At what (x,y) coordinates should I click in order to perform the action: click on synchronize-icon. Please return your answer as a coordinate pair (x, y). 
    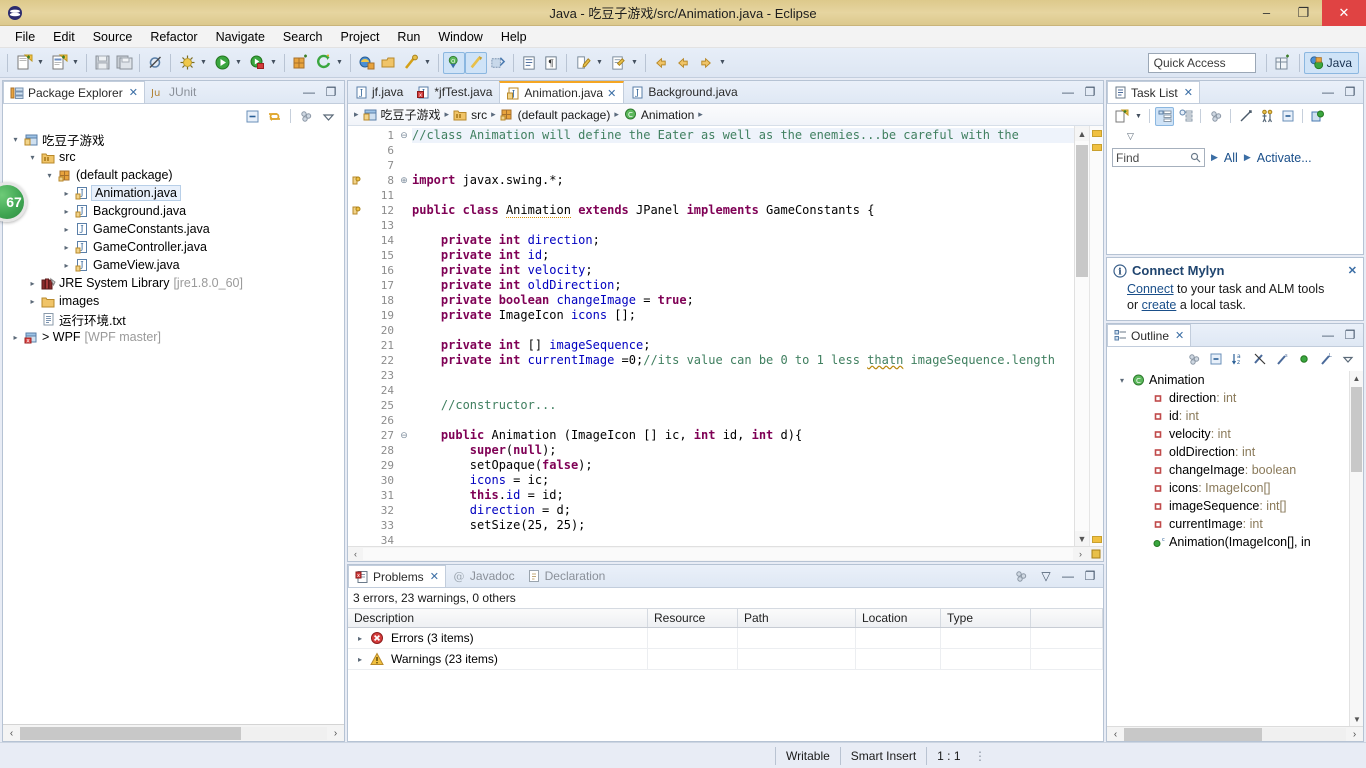
    Looking at the image, I should click on (1215, 116).